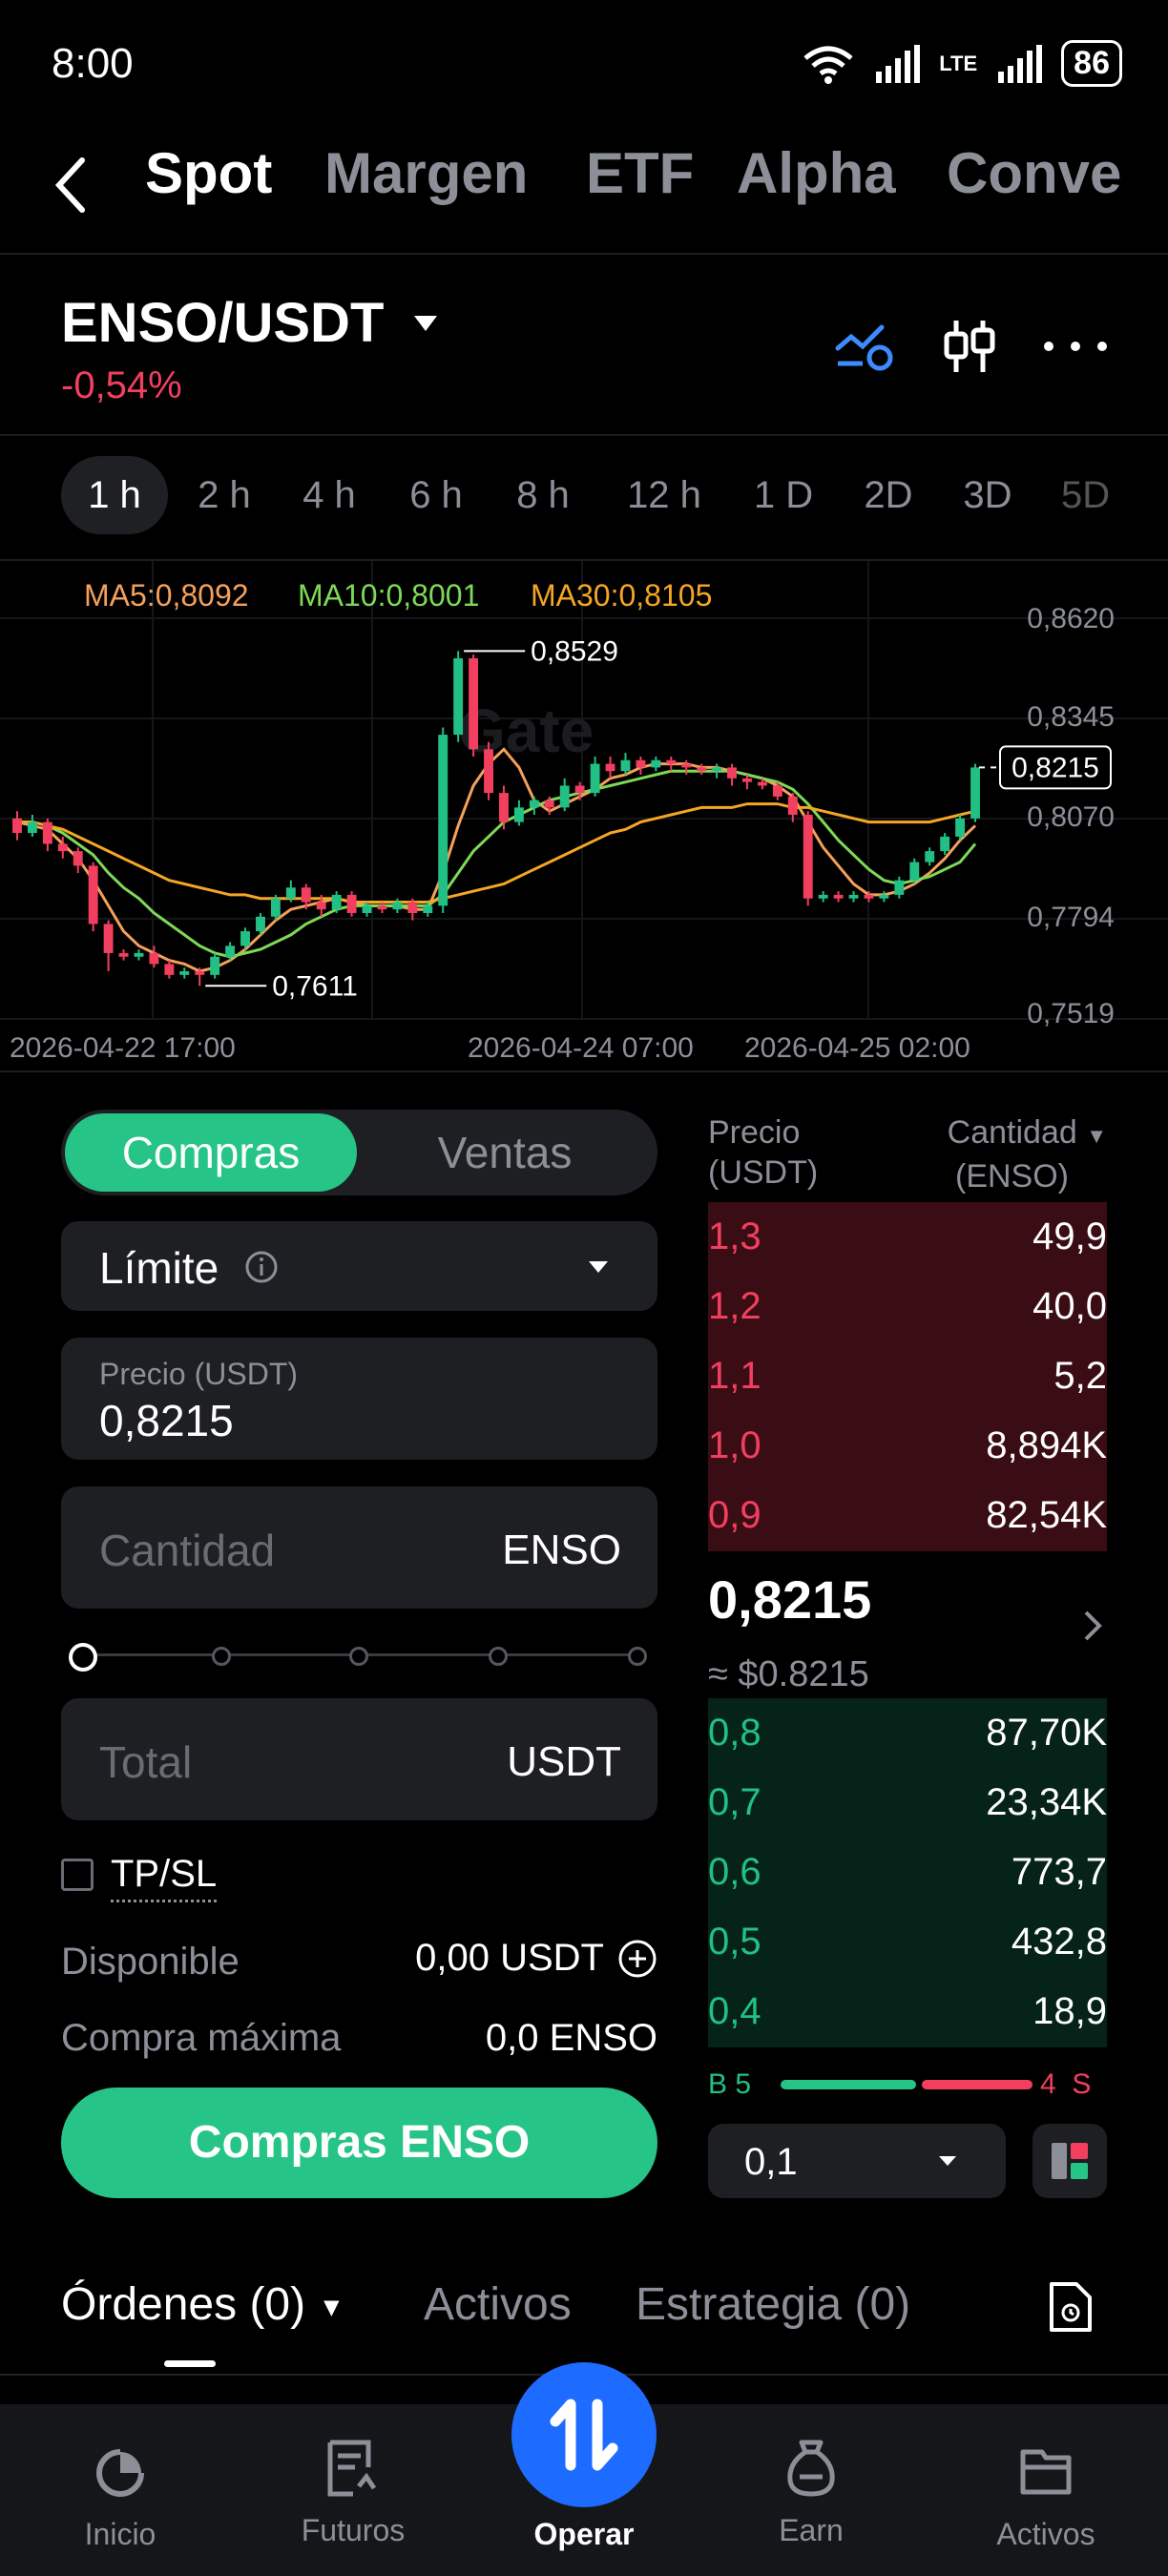 The image size is (1168, 2576). What do you see at coordinates (598, 1267) in the screenshot?
I see `dropdown-caret-icon` at bounding box center [598, 1267].